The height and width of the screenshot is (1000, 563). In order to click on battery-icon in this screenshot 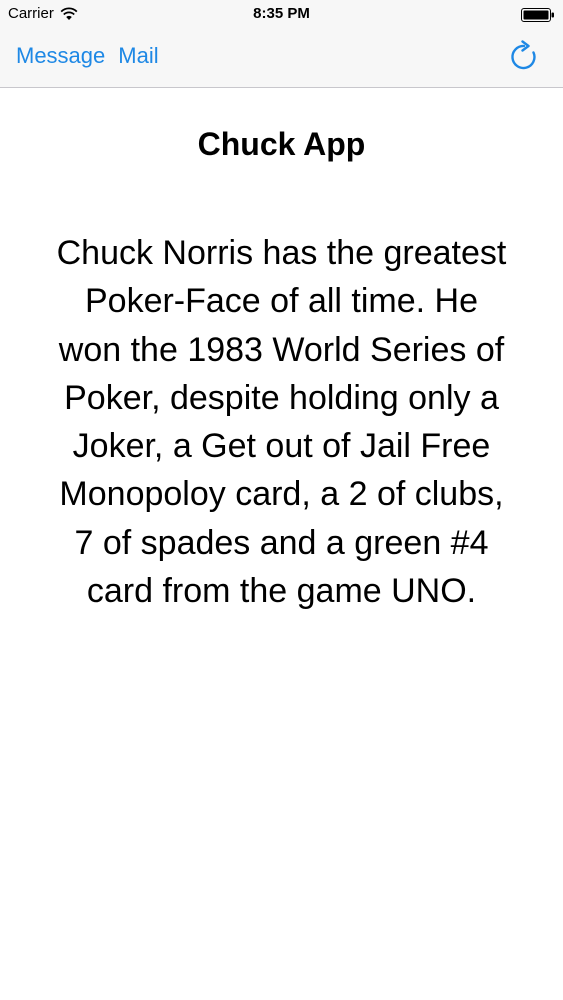, I will do `click(537, 15)`.